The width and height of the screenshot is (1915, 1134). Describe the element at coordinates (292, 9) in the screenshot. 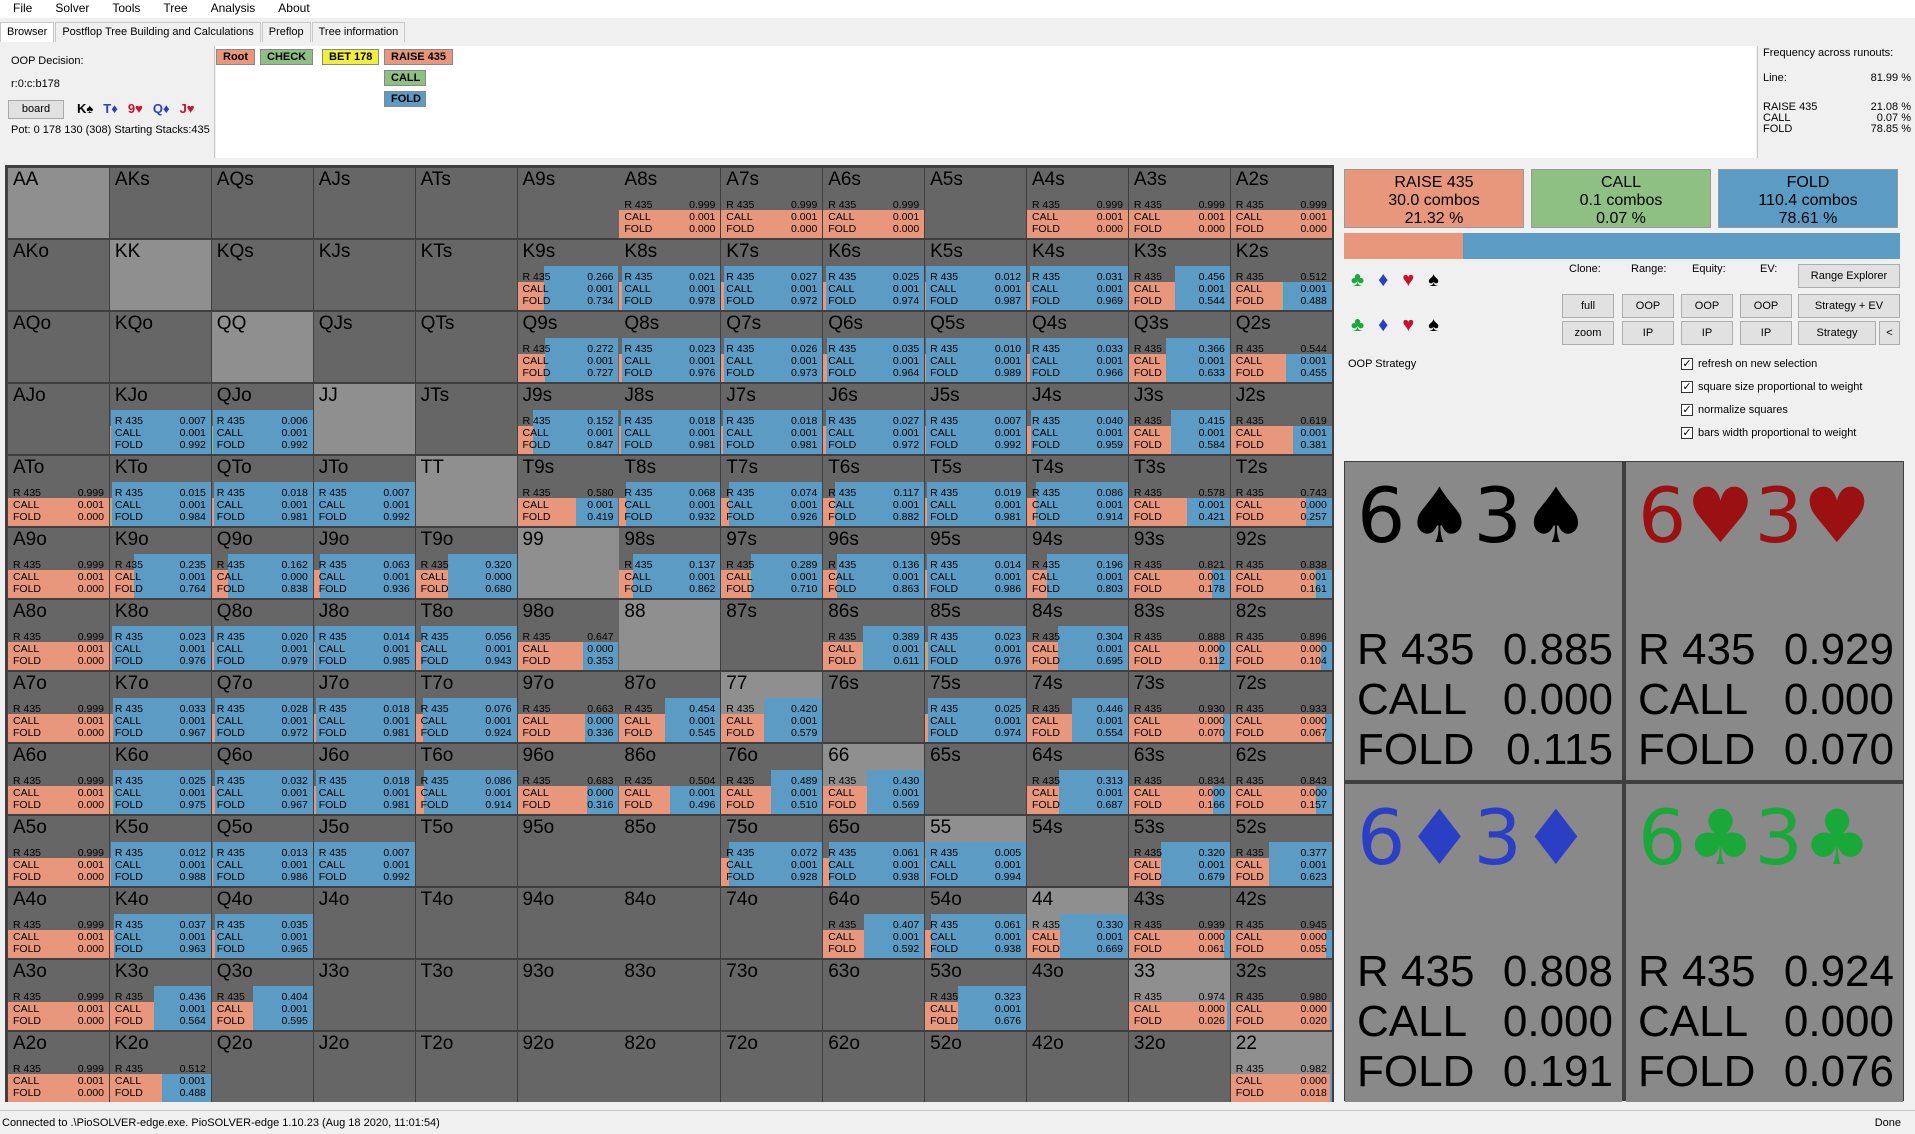

I see `menu-about: About` at that location.